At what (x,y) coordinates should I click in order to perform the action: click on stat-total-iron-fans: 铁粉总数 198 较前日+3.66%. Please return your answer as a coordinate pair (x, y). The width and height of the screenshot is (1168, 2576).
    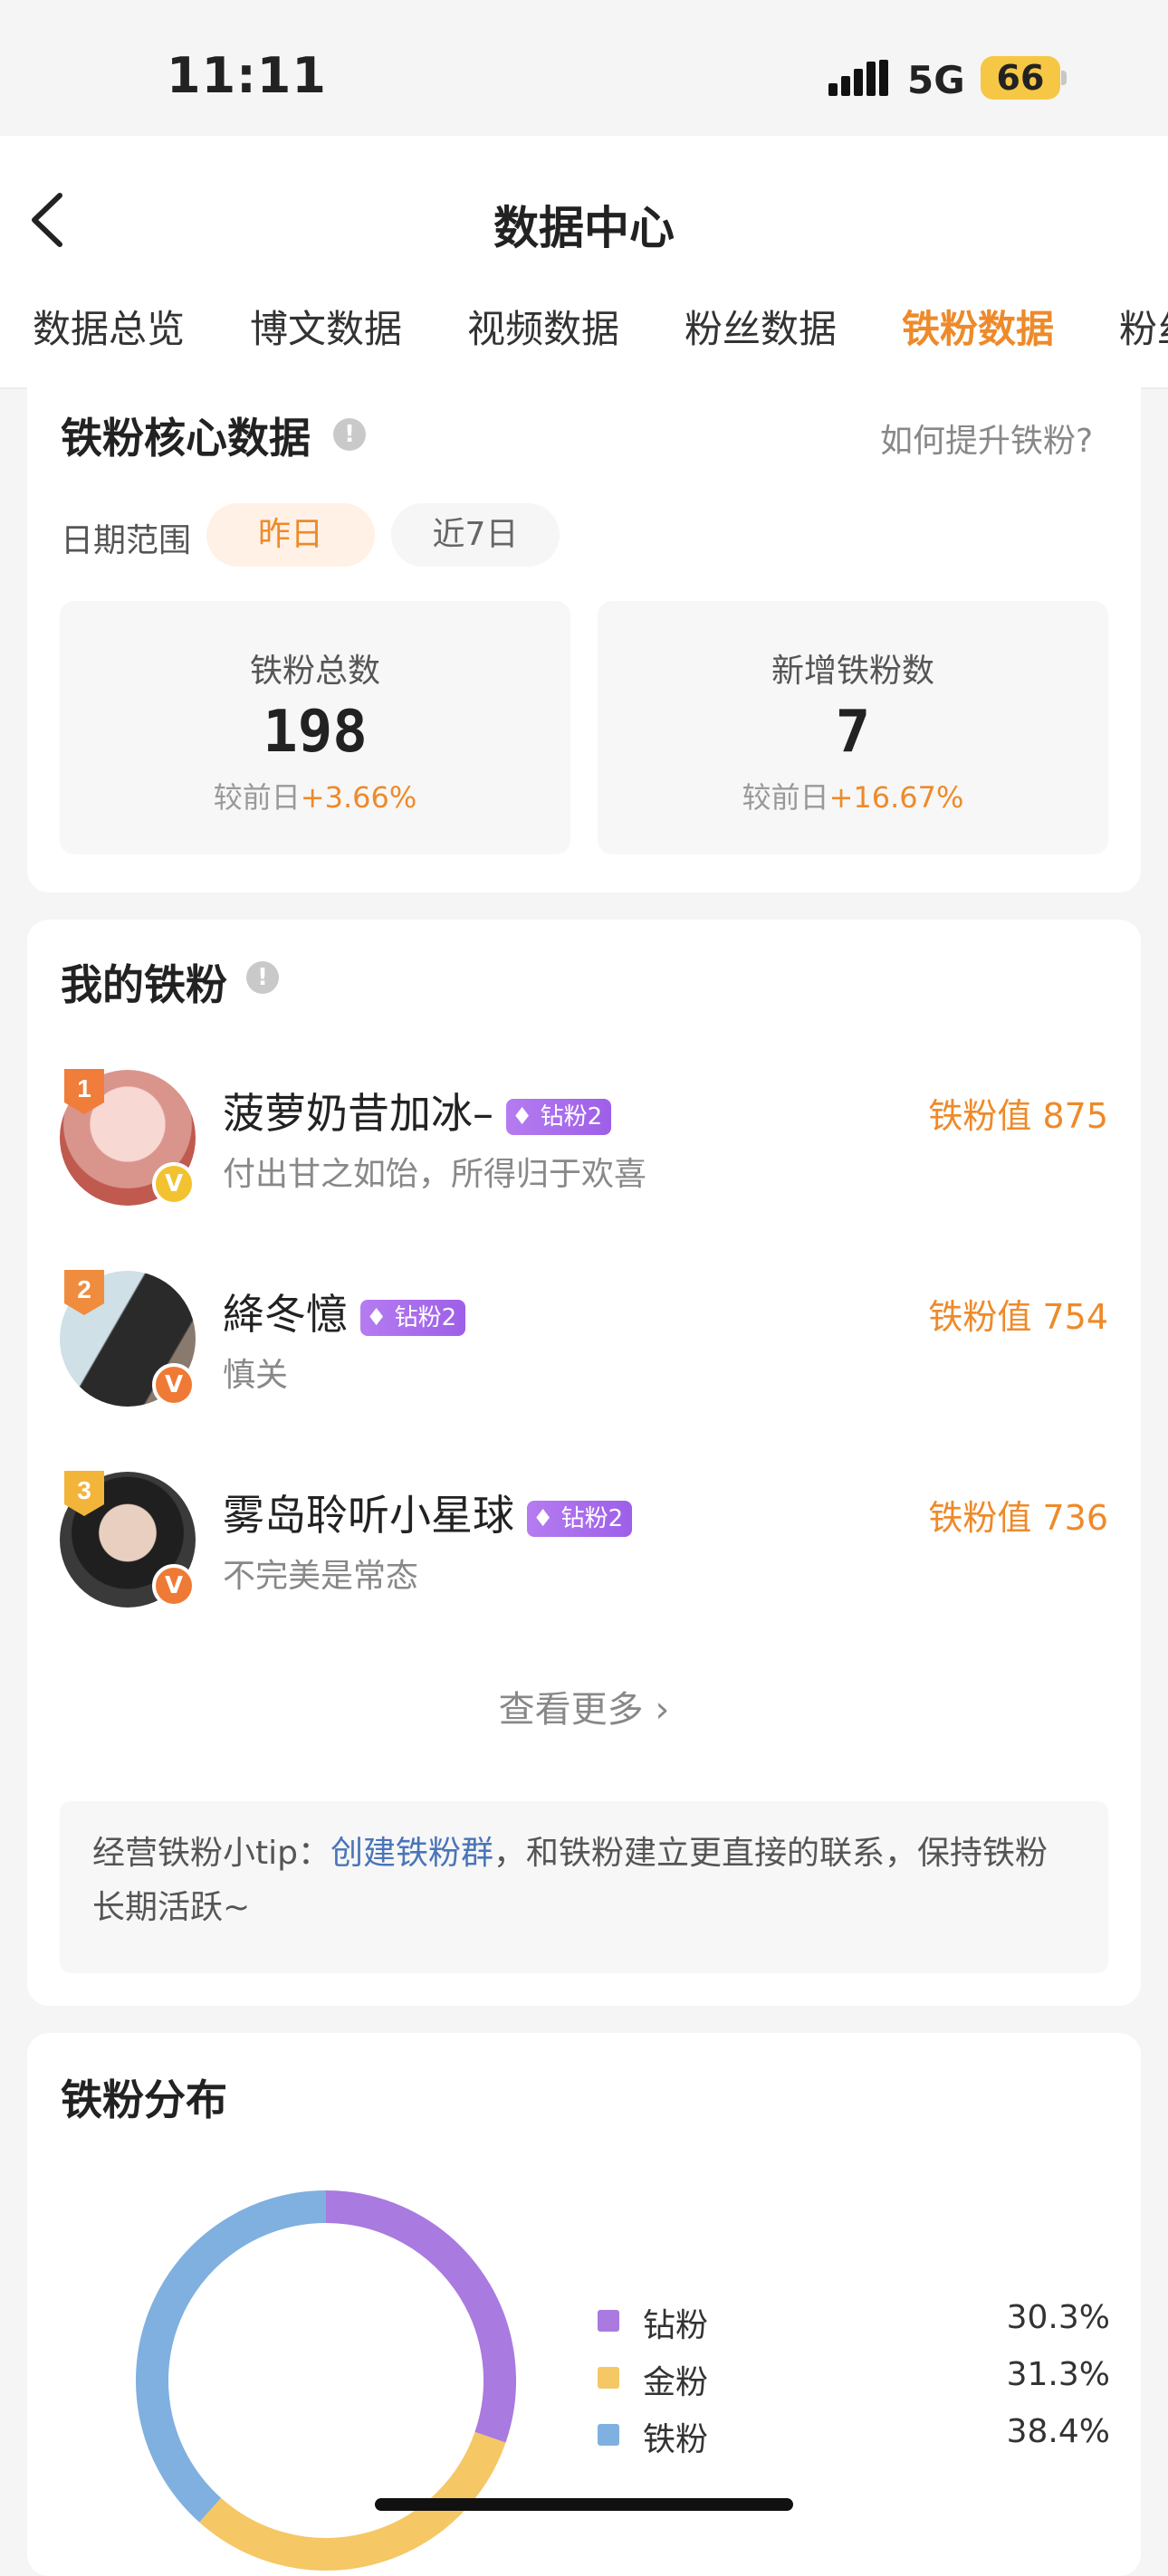
    Looking at the image, I should click on (315, 728).